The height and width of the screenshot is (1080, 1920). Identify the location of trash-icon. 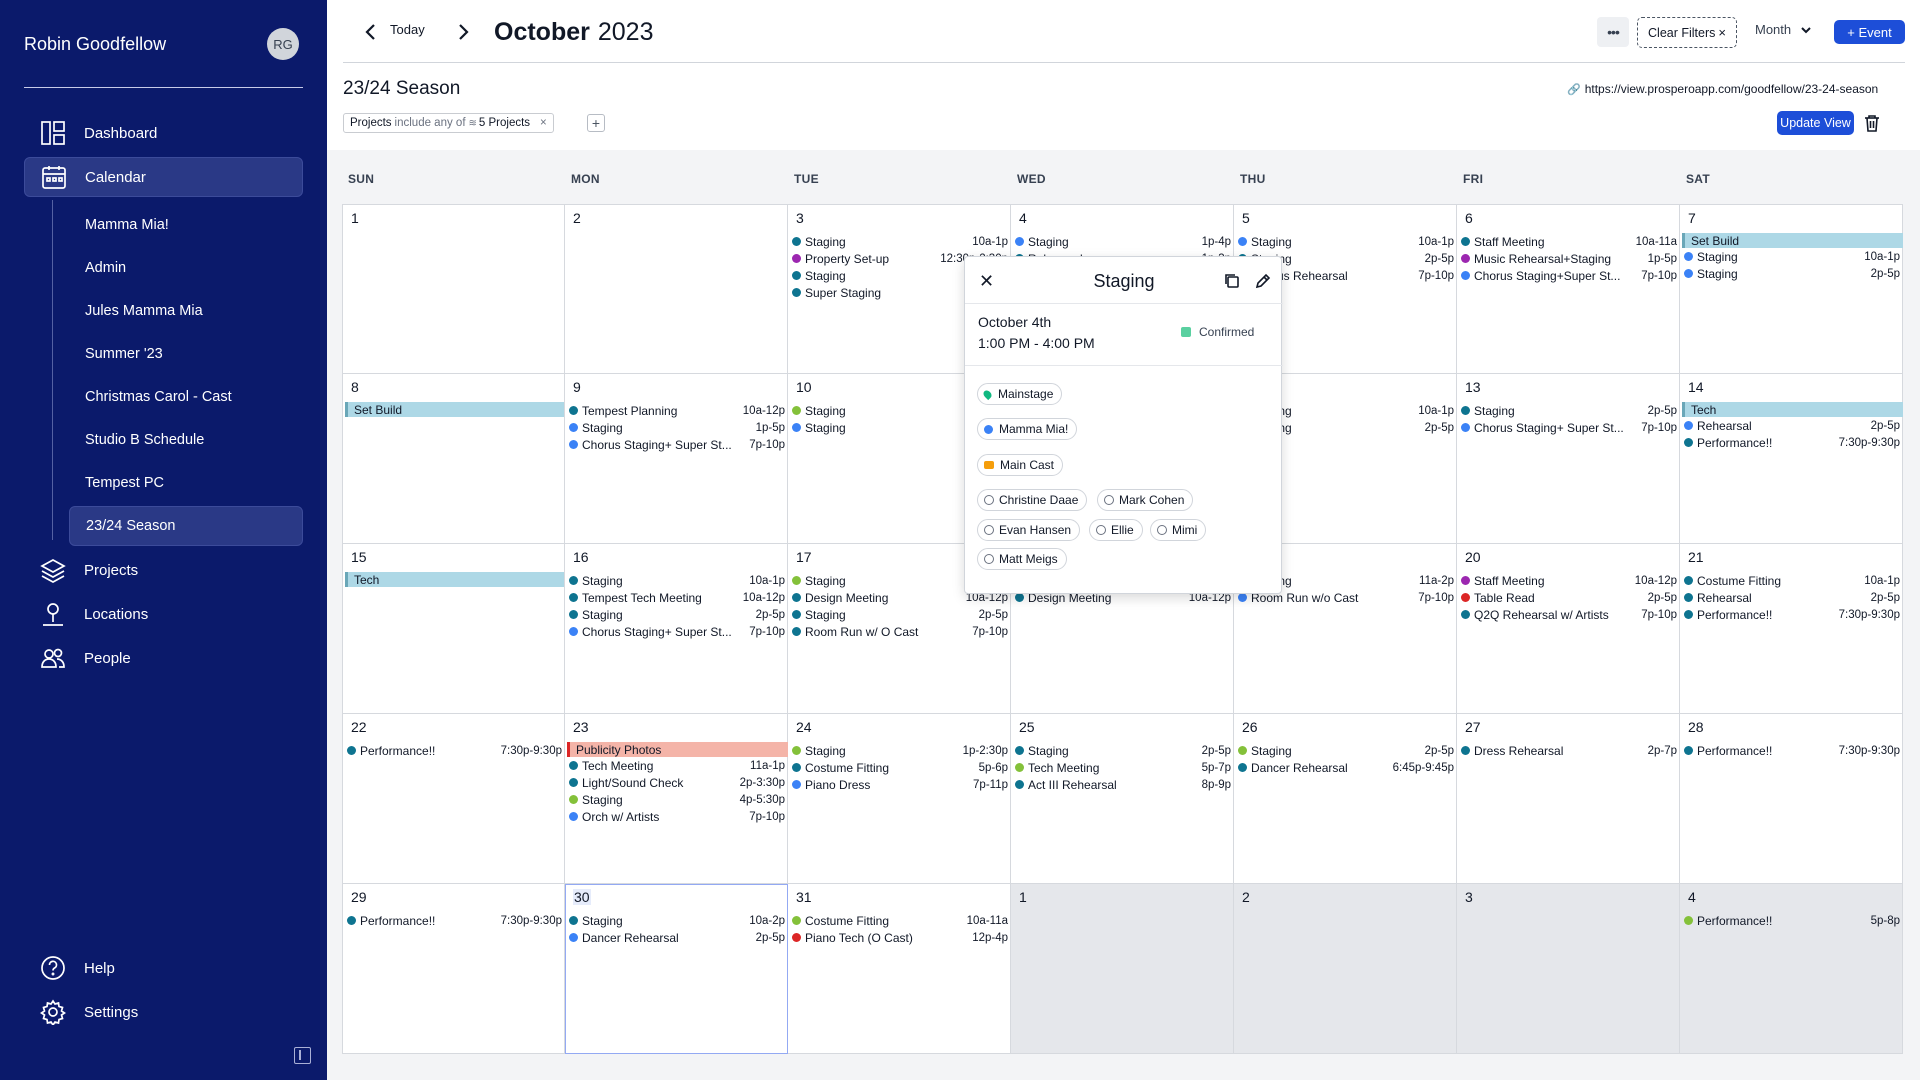
(1872, 123).